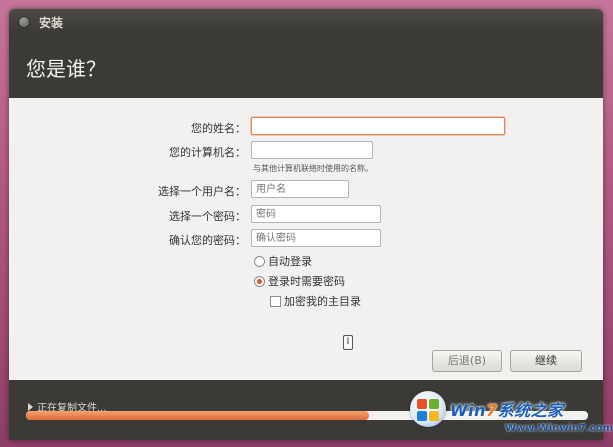 The width and height of the screenshot is (613, 447). I want to click on window-title: 安装, so click(51, 23).